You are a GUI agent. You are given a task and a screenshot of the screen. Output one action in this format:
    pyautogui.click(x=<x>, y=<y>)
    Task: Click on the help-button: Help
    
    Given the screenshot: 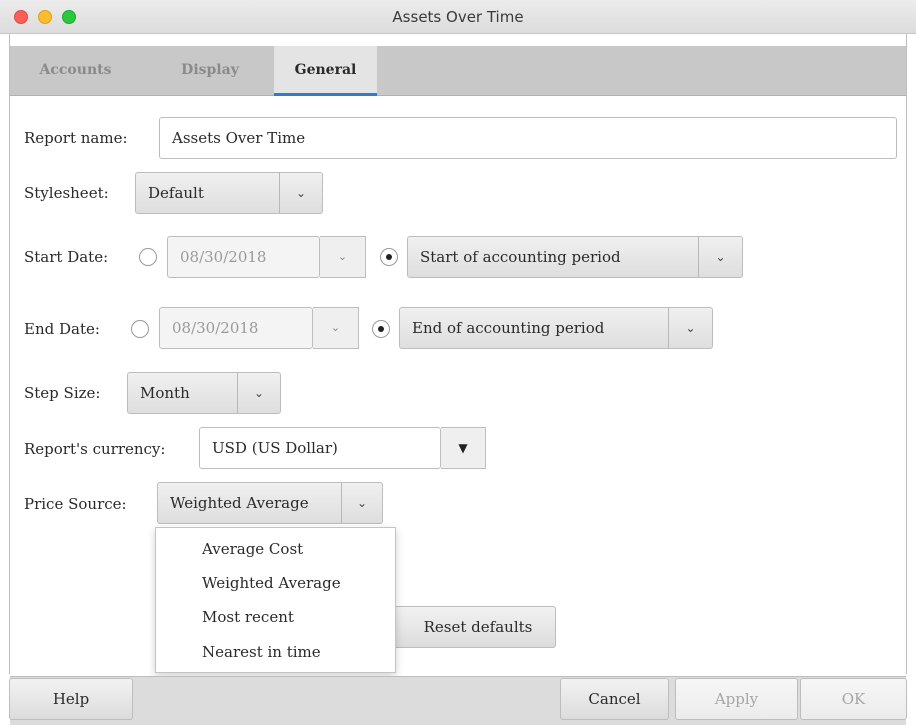 What is the action you would take?
    pyautogui.click(x=71, y=699)
    